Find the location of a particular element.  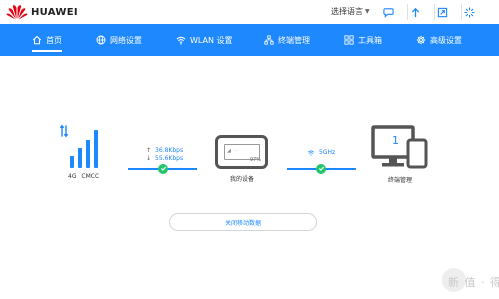

network-type: 4G is located at coordinates (72, 176).